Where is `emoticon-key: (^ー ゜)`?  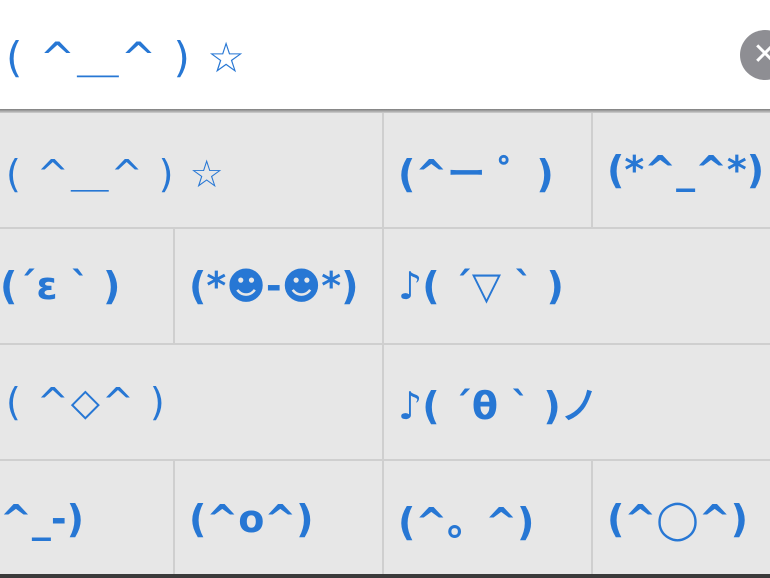
emoticon-key: (^ー ゜) is located at coordinates (488, 171).